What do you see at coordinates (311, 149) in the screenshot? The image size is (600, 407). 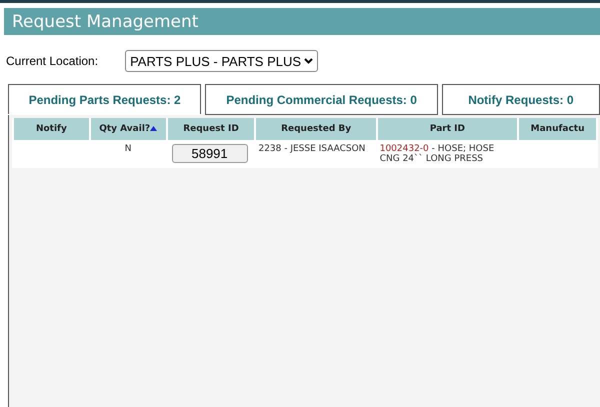 I see `table-cell-text: 2238 - JESSE ISAACSON` at bounding box center [311, 149].